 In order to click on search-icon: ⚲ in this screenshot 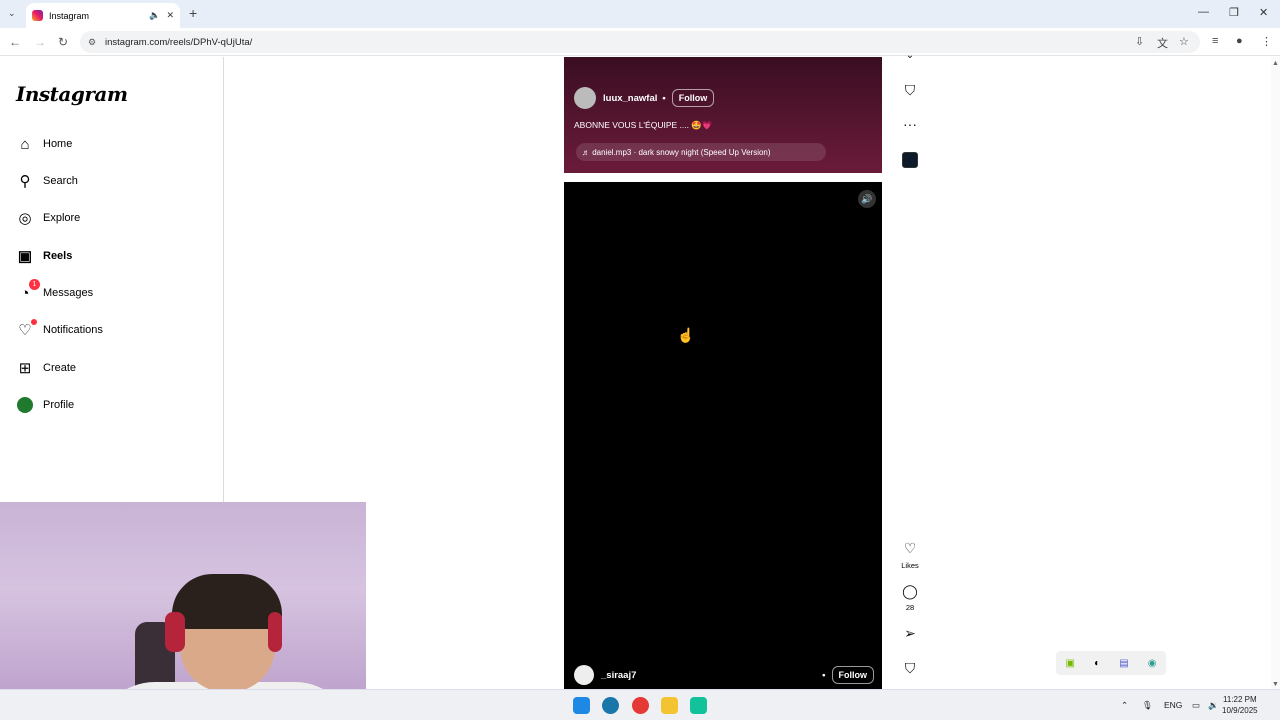, I will do `click(25, 181)`.